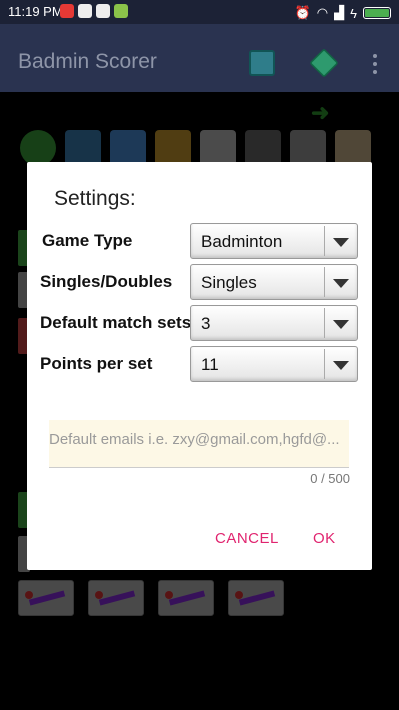 This screenshot has height=710, width=399. I want to click on points-per-set-value: 11, so click(210, 364).